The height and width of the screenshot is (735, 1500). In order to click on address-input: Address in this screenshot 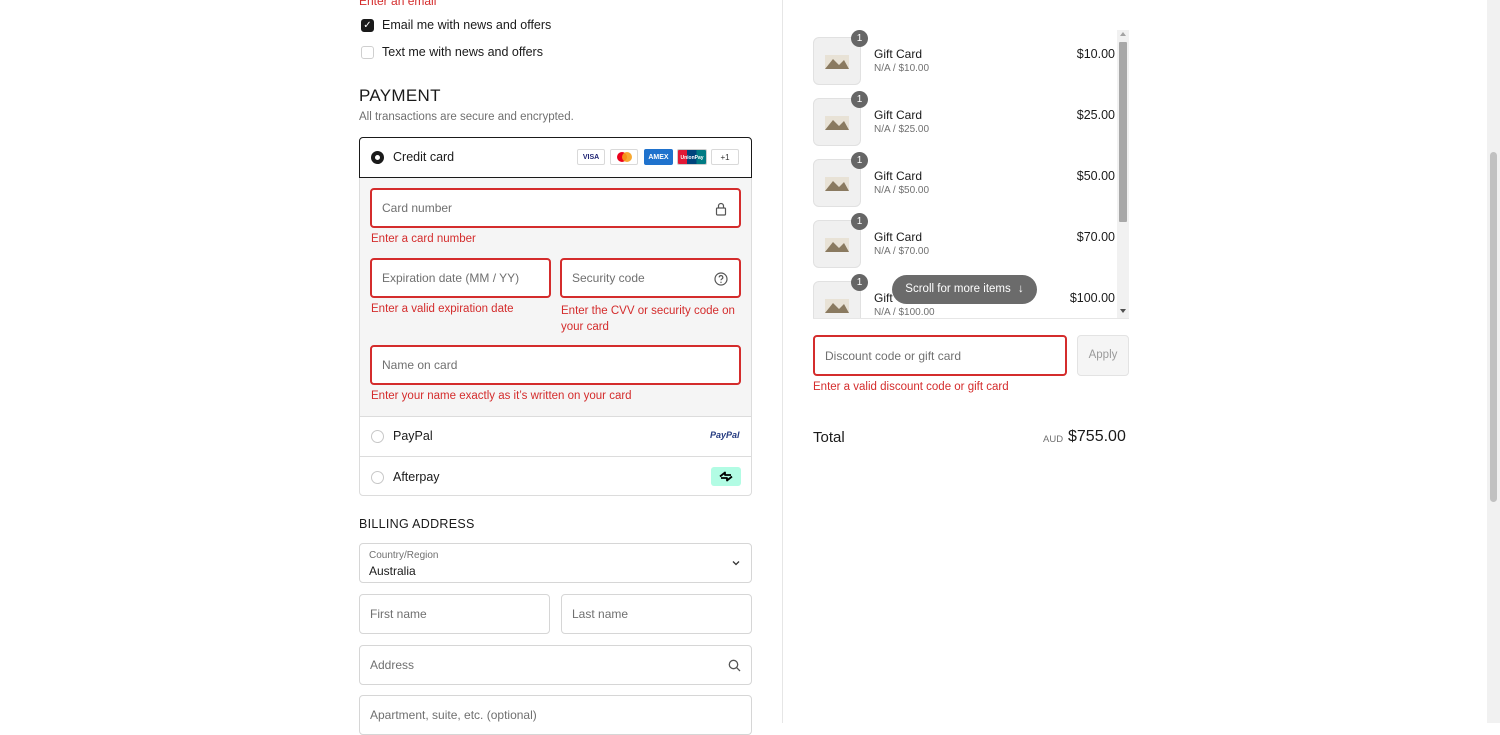, I will do `click(555, 665)`.